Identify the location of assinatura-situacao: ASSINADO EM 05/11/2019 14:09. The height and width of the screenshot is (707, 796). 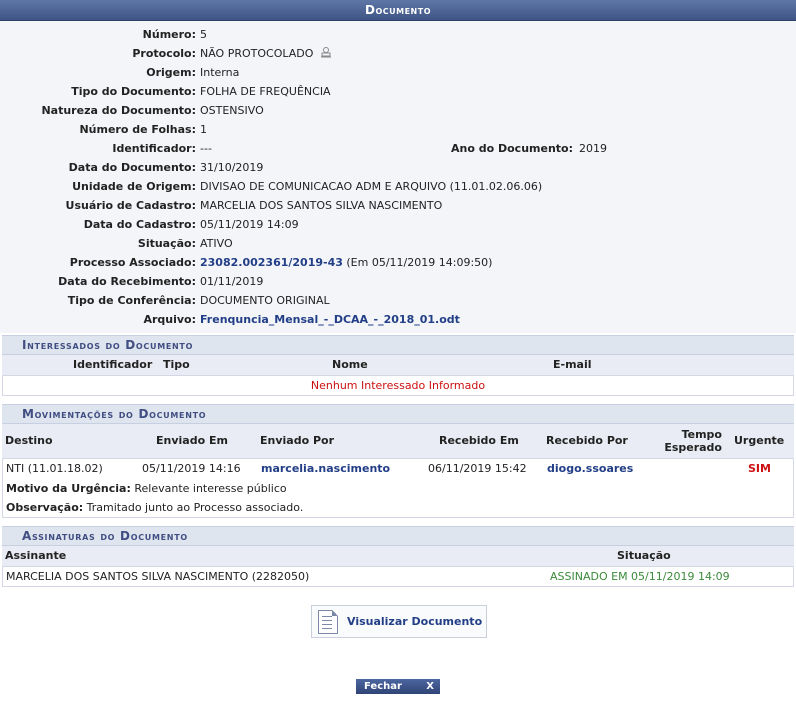
(640, 576).